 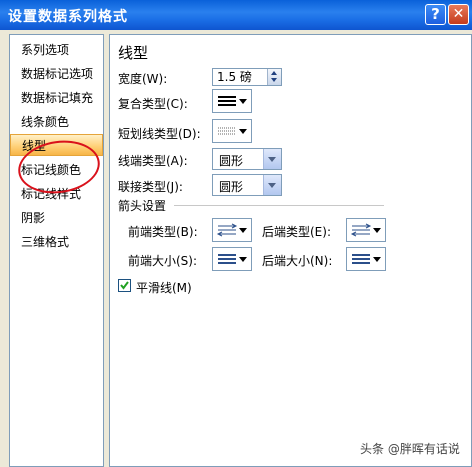 What do you see at coordinates (143, 79) in the screenshot?
I see `width-label: 宽度(W):` at bounding box center [143, 79].